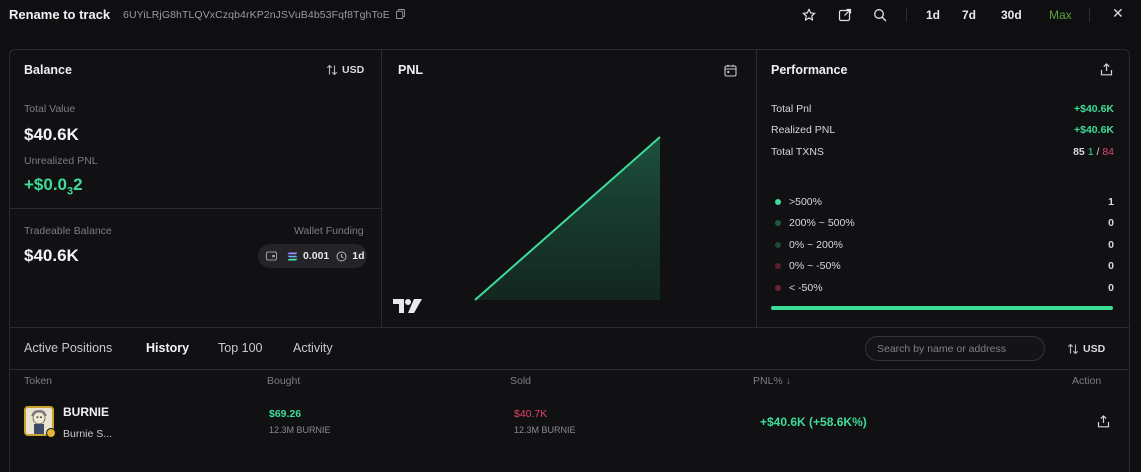 The image size is (1141, 472). Describe the element at coordinates (1094, 109) in the screenshot. I see `total-pnl-value: +$40.6K` at that location.